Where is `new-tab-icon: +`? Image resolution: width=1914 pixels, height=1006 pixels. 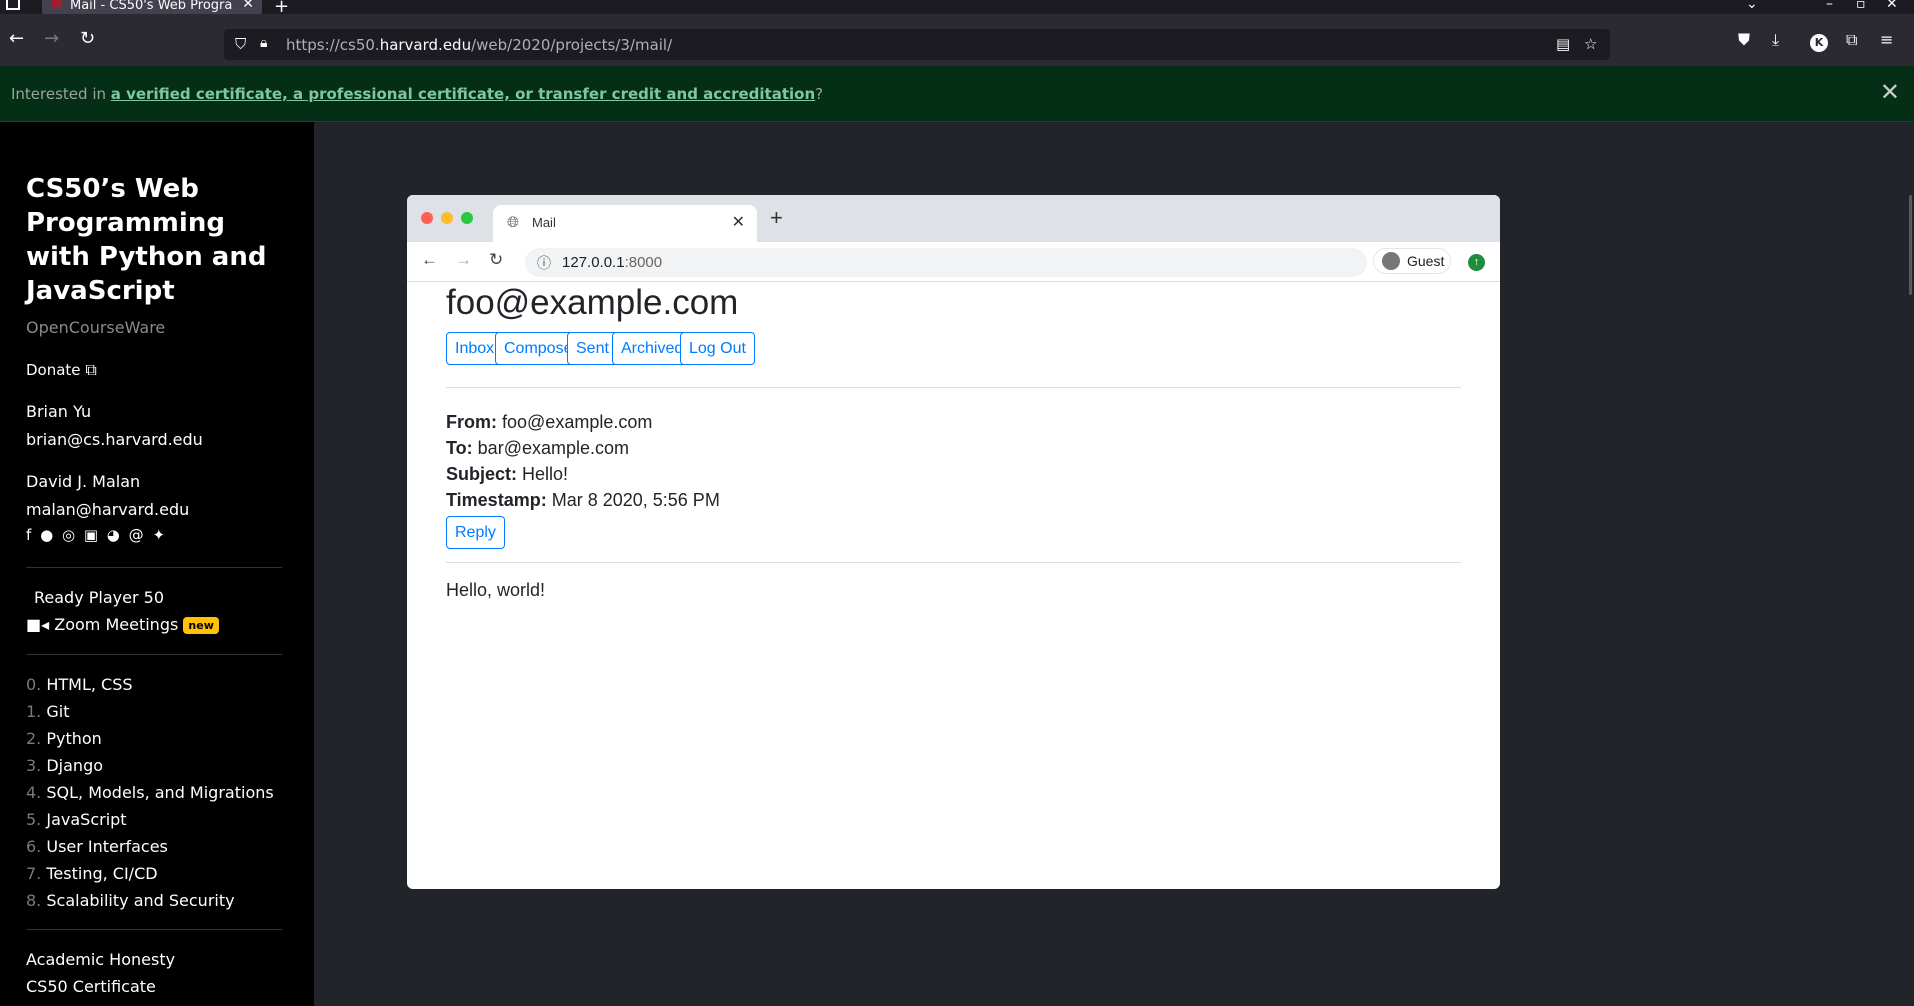
new-tab-icon: + is located at coordinates (776, 217).